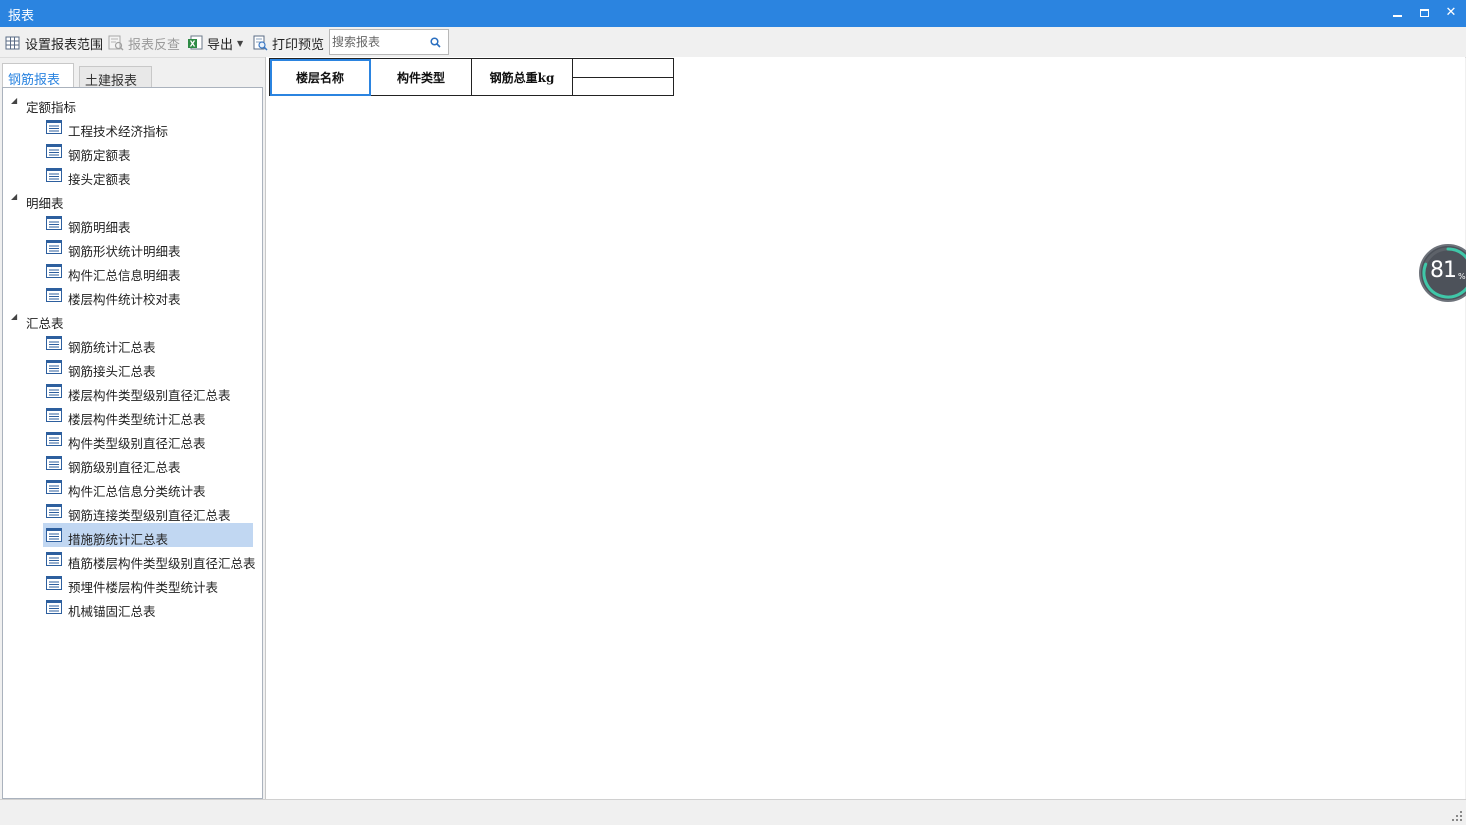  I want to click on tree-group-label: 定额指标, so click(51, 107).